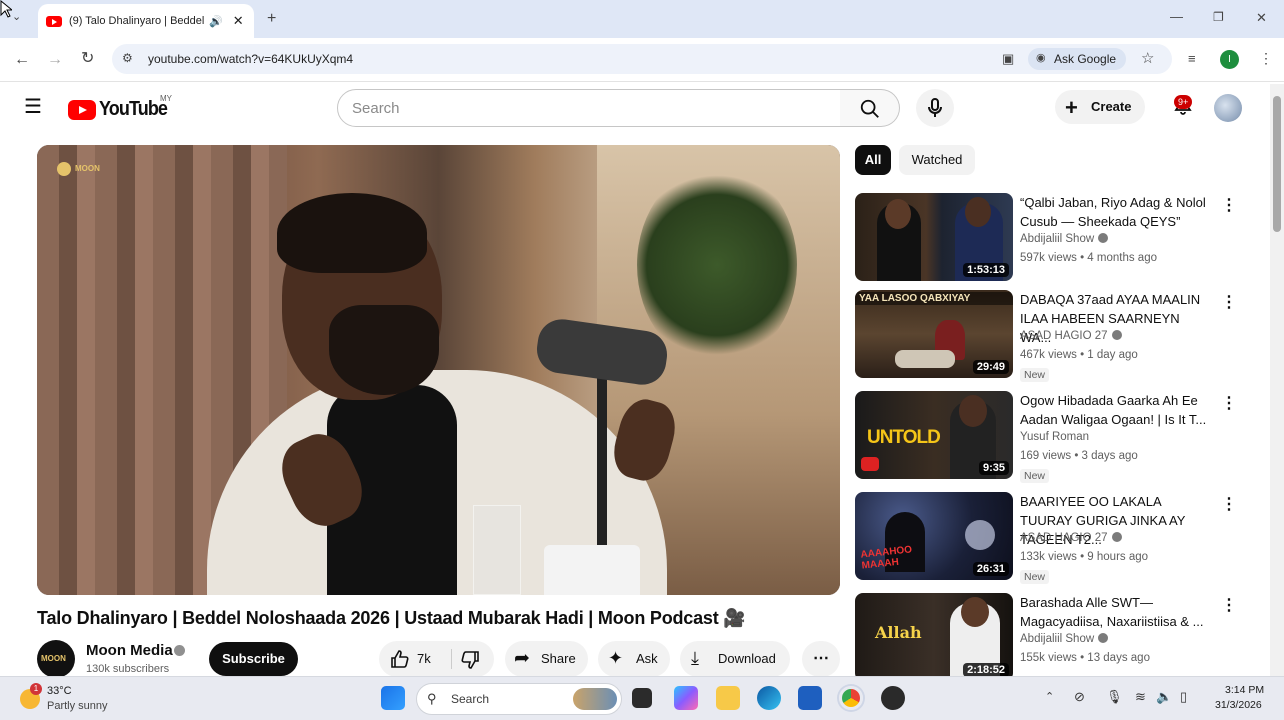 This screenshot has height=720, width=1284. What do you see at coordinates (686, 698) in the screenshot?
I see `copilot-icon` at bounding box center [686, 698].